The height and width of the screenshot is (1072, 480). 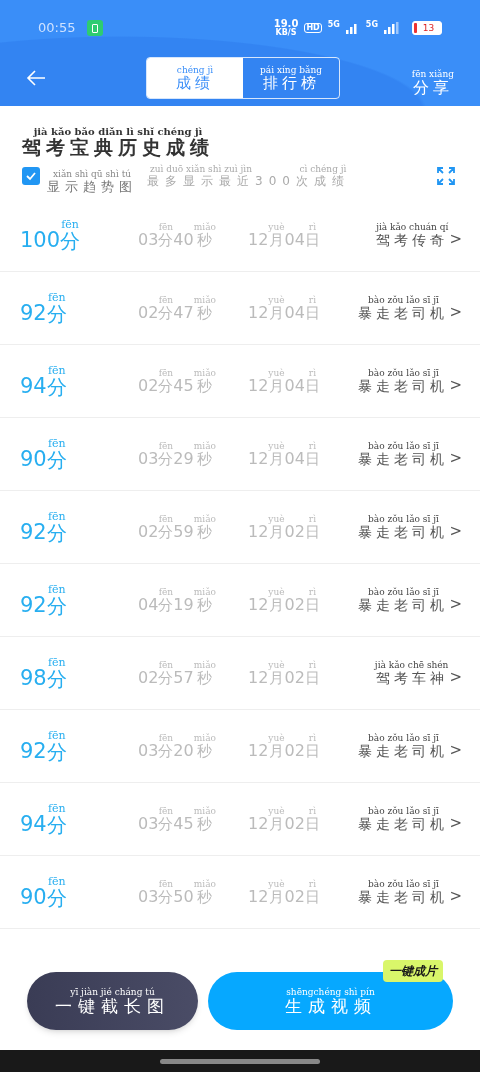 I want to click on minute-unit: 分, so click(x=166, y=386).